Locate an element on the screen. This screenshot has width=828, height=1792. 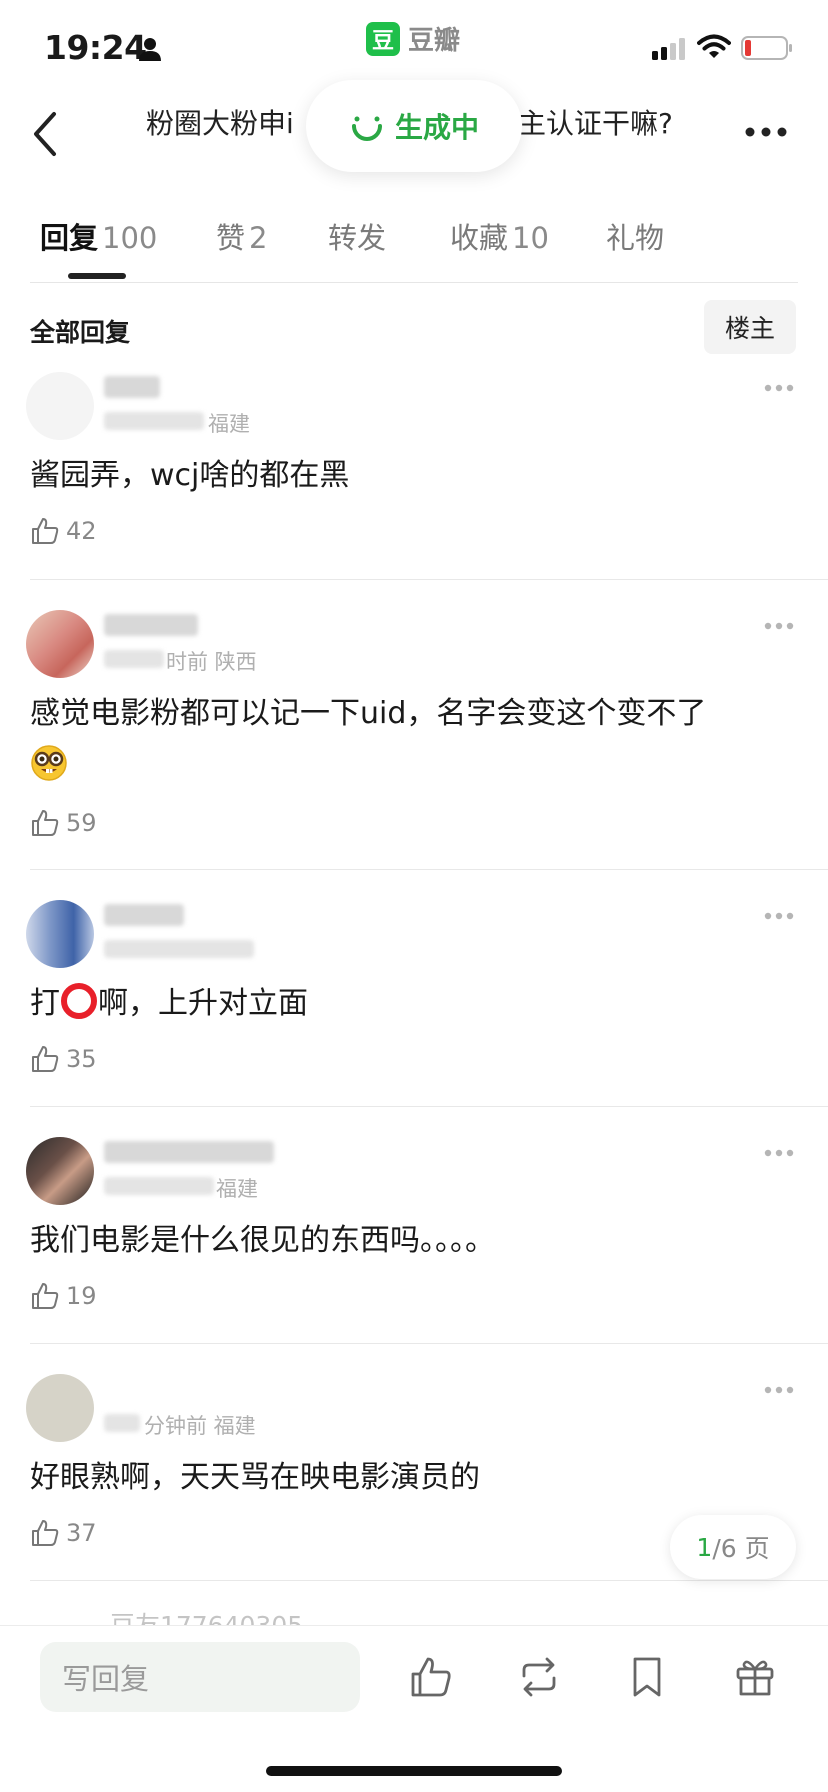
wifi-icon is located at coordinates (714, 46).